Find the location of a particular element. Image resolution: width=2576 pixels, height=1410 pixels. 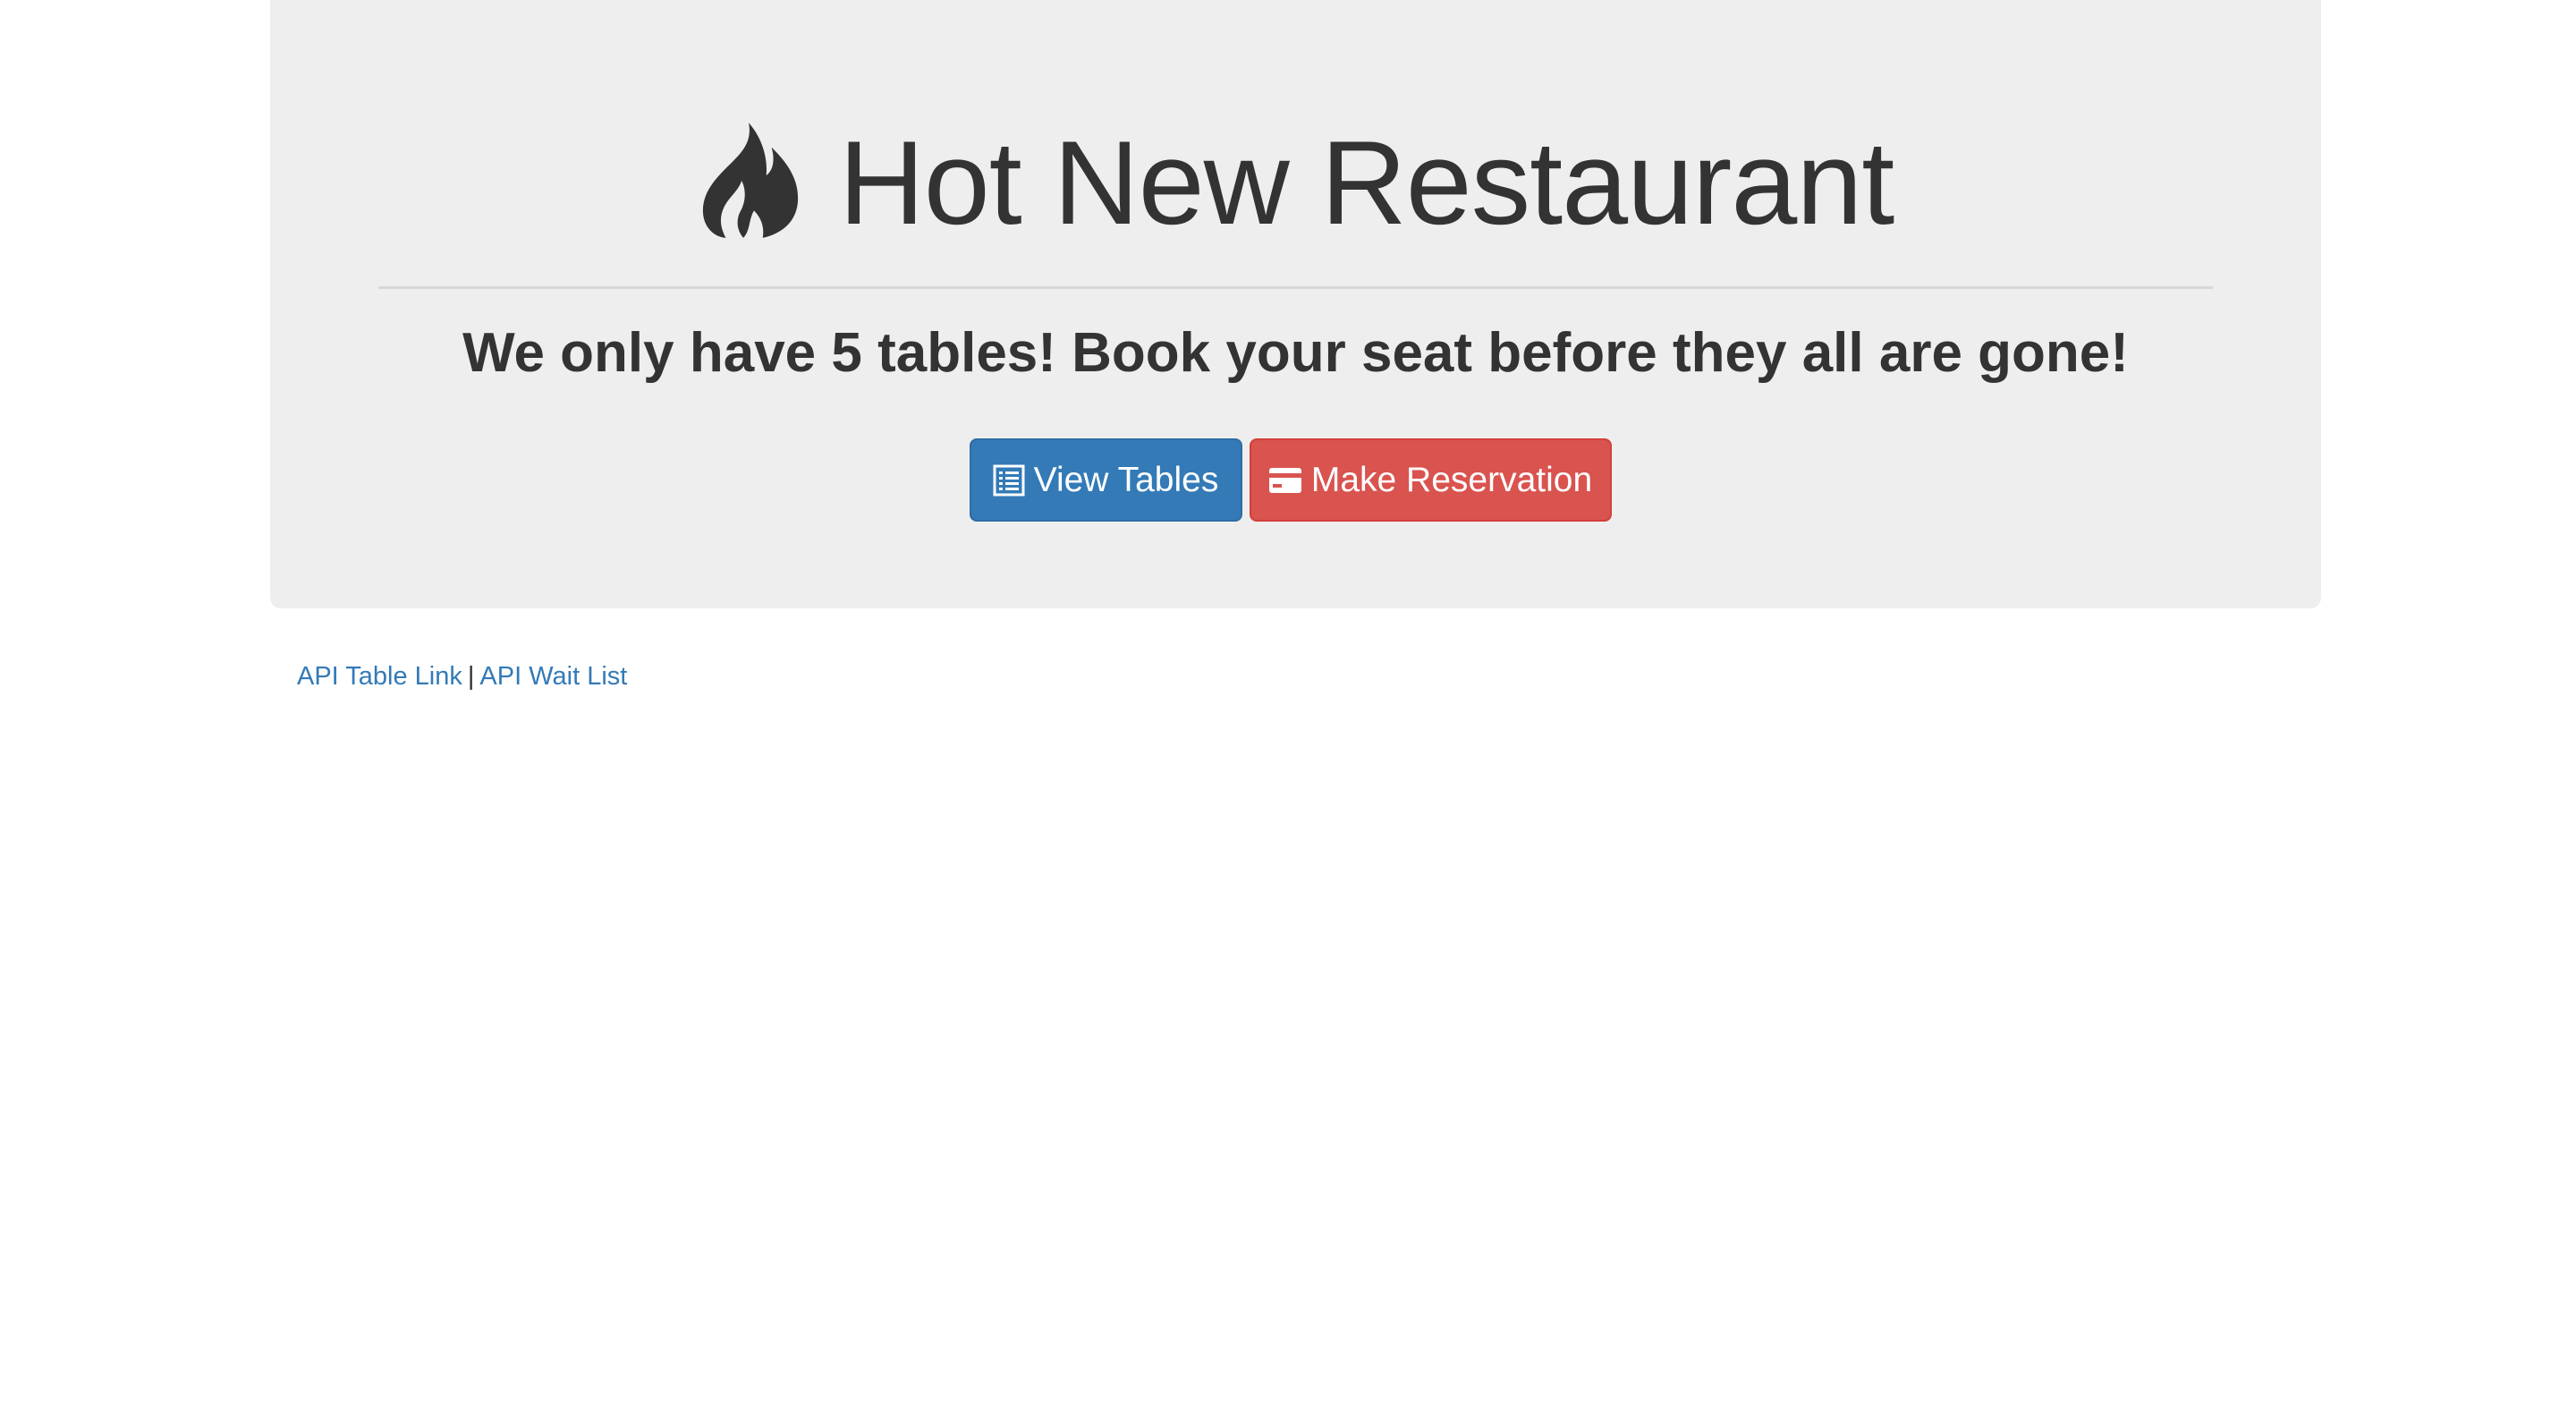

api-wait-list-link: API Wait List is located at coordinates (553, 677).